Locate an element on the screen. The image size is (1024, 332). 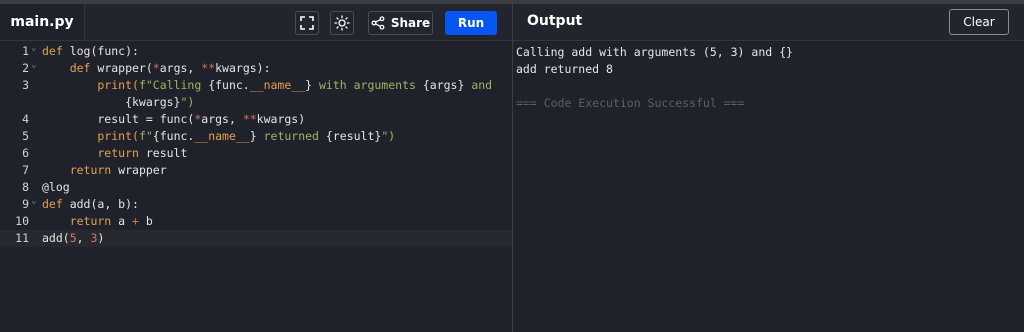
code-token: , is located at coordinates (83, 238).